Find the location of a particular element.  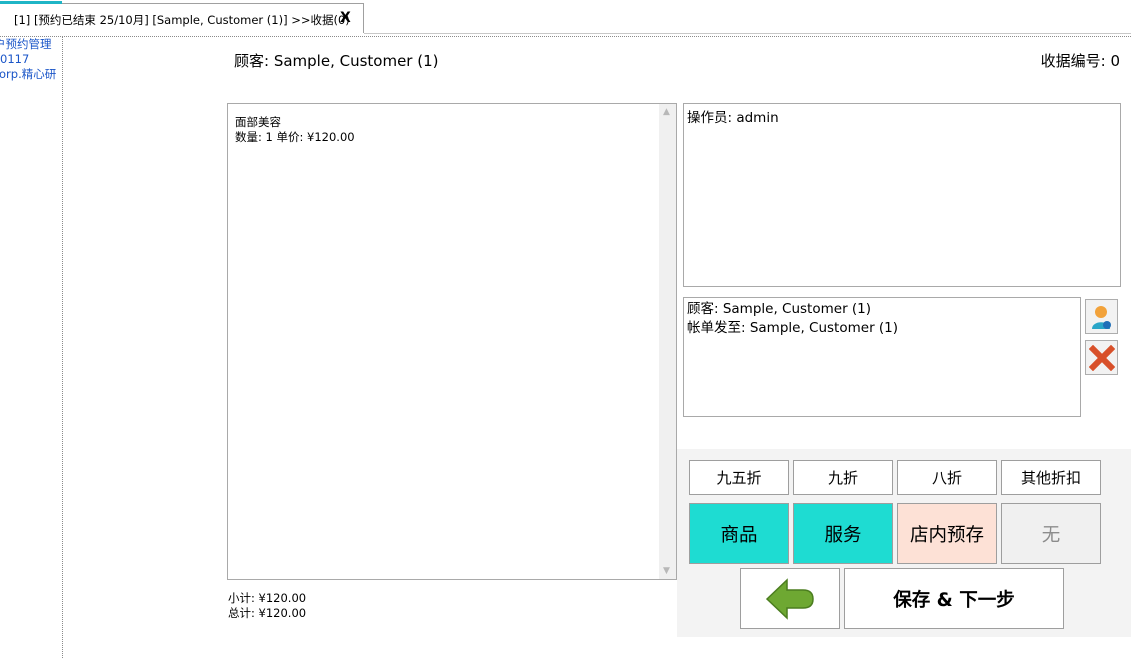

sidebar-item-appointment-management: 户预约管理 is located at coordinates (28, 44).